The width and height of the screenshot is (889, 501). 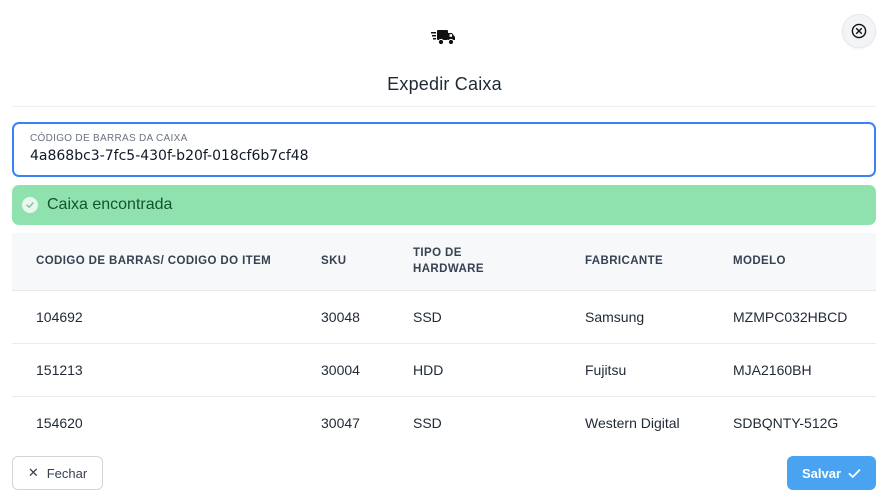 What do you see at coordinates (33, 472) in the screenshot?
I see `x-icon: ✕` at bounding box center [33, 472].